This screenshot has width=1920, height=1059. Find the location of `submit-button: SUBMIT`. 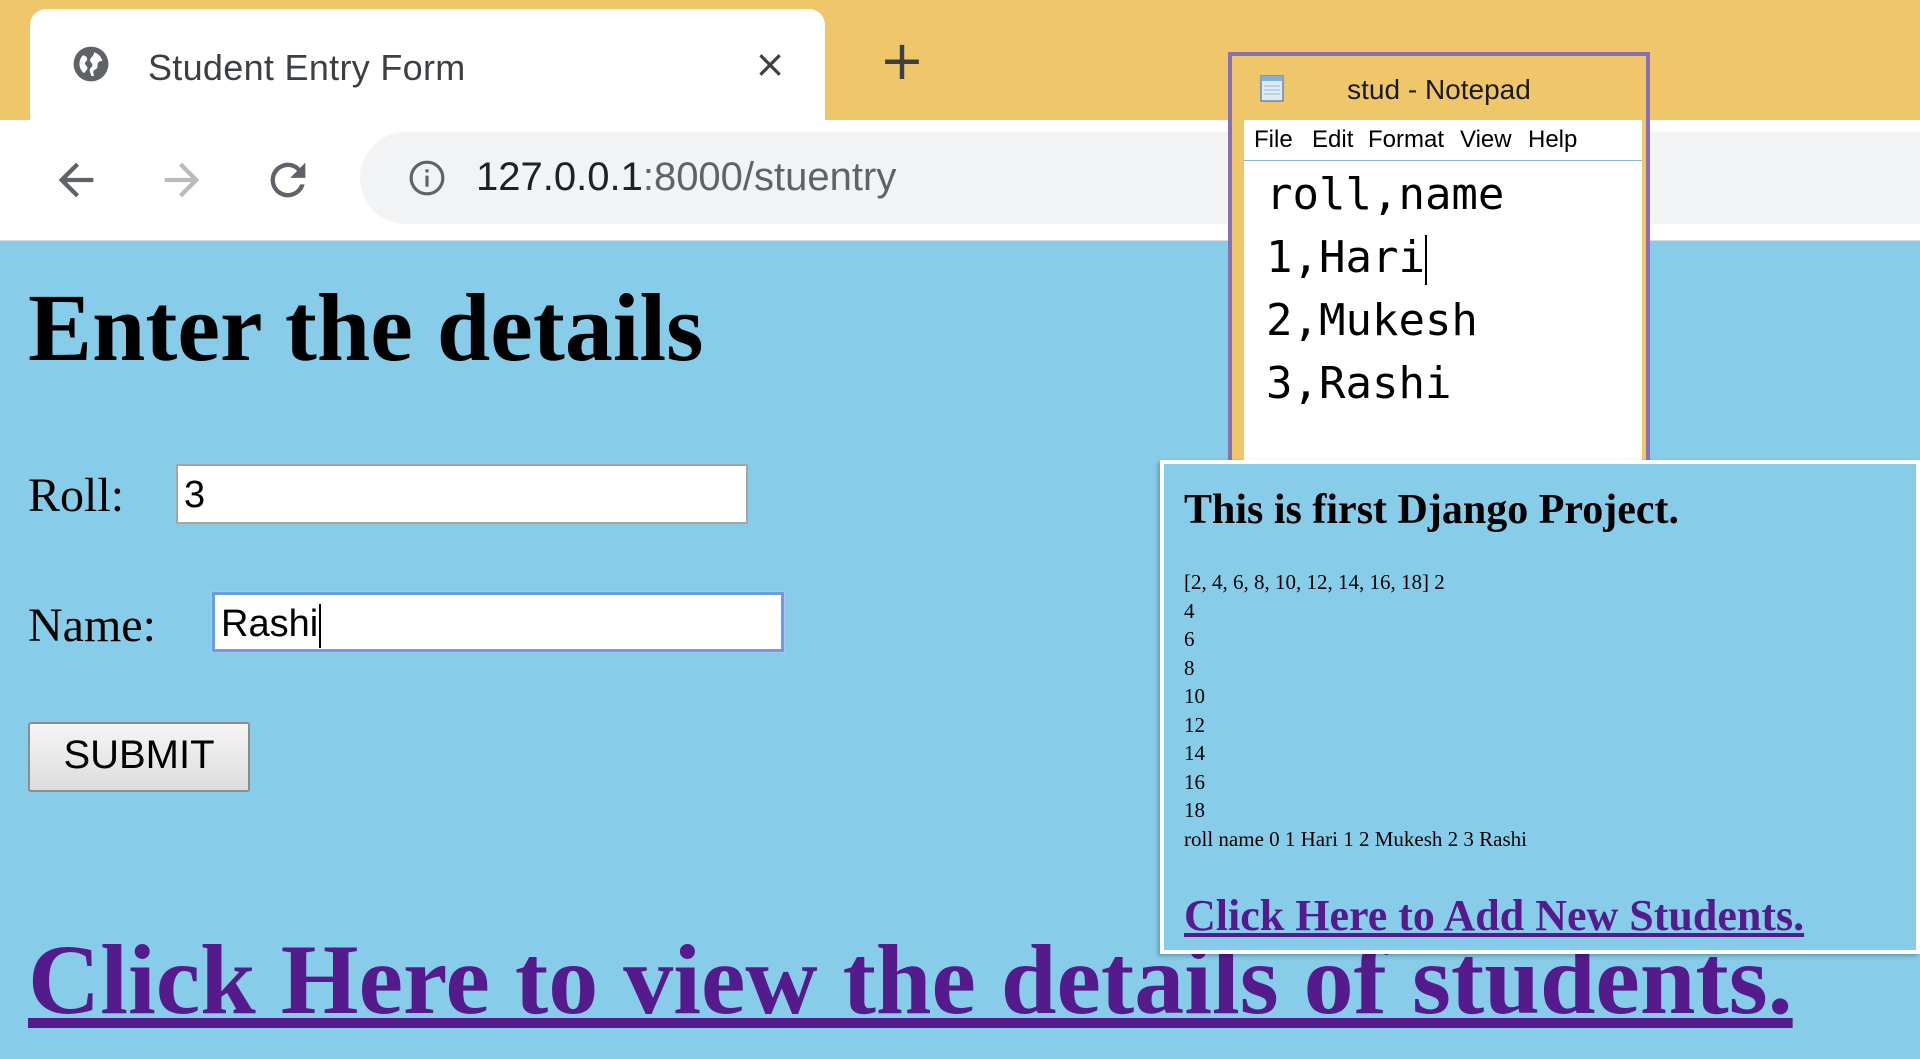

submit-button: SUBMIT is located at coordinates (139, 757).